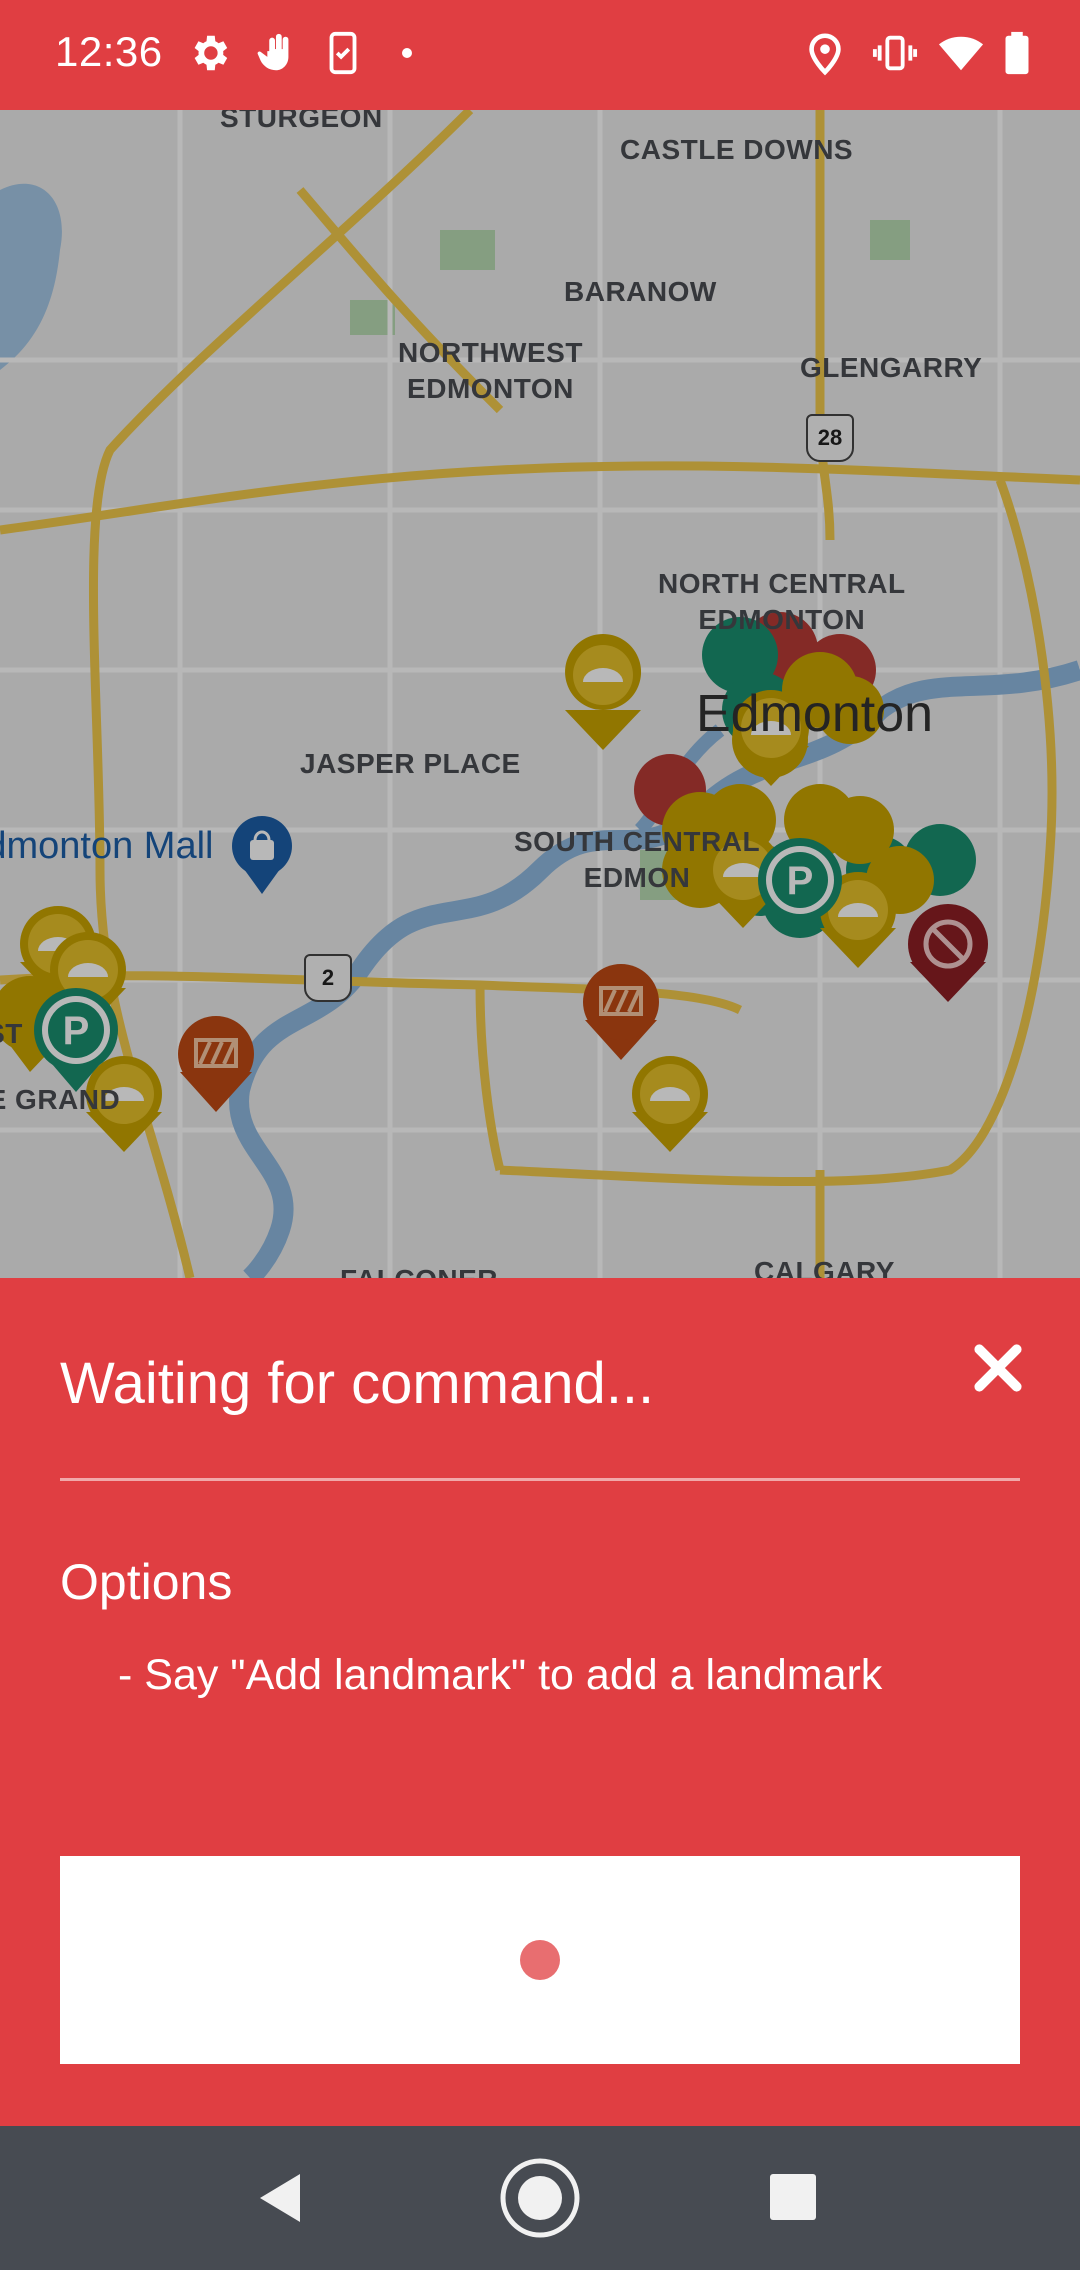 The height and width of the screenshot is (2270, 1080). Describe the element at coordinates (209, 53) in the screenshot. I see `settings-gear-icon` at that location.